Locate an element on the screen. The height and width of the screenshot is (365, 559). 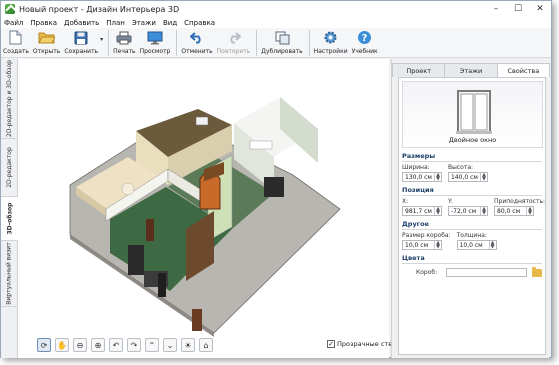
tilt-up-icon: ⌃ is located at coordinates (152, 345).